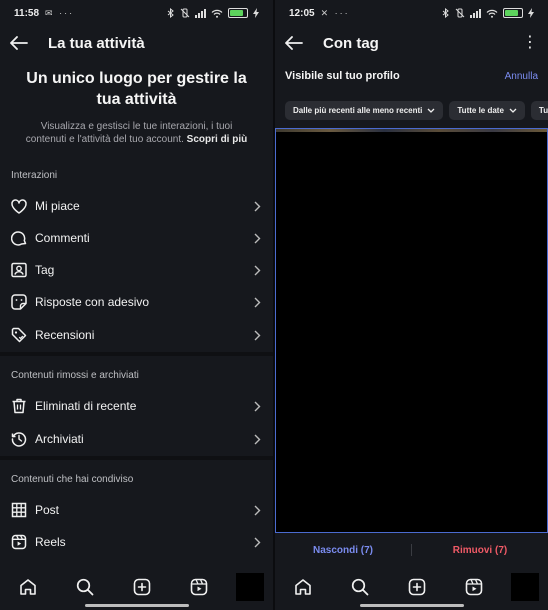  Describe the element at coordinates (65, 335) in the screenshot. I see `menu-item-label: Recensioni` at that location.